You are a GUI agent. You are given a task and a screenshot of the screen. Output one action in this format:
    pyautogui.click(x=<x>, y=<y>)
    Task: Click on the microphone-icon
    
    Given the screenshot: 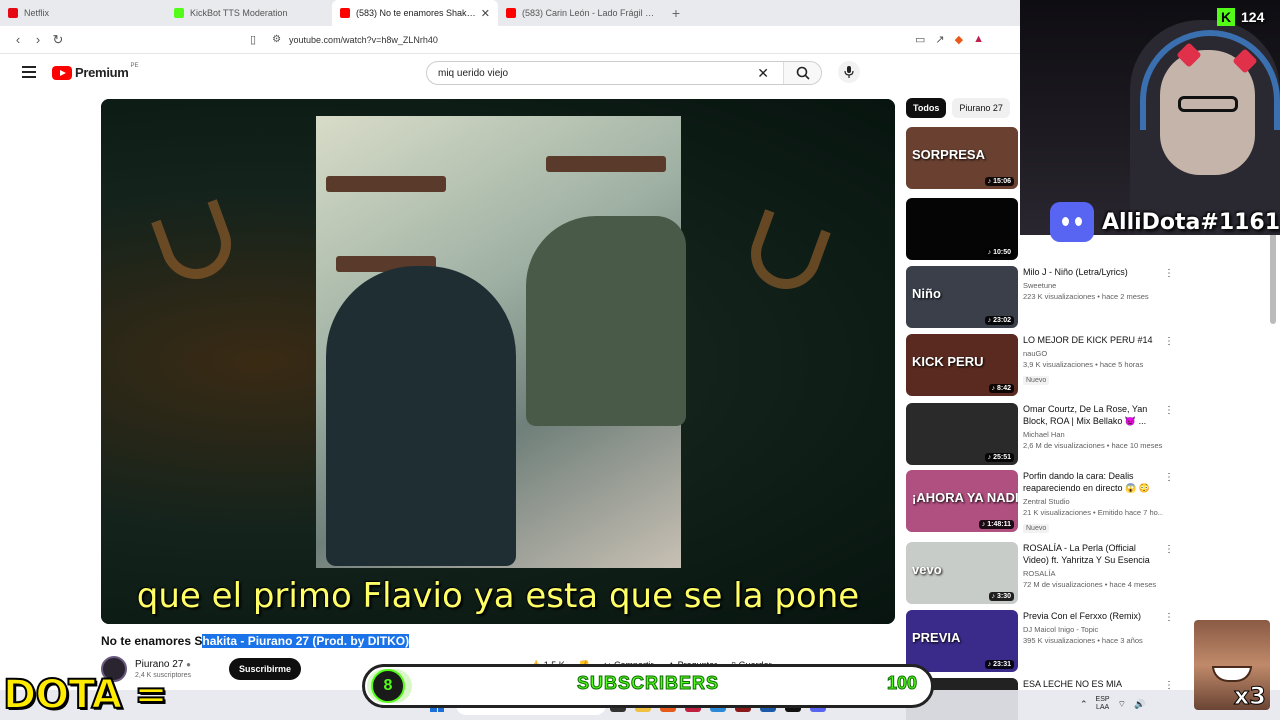 What is the action you would take?
    pyautogui.click(x=849, y=72)
    